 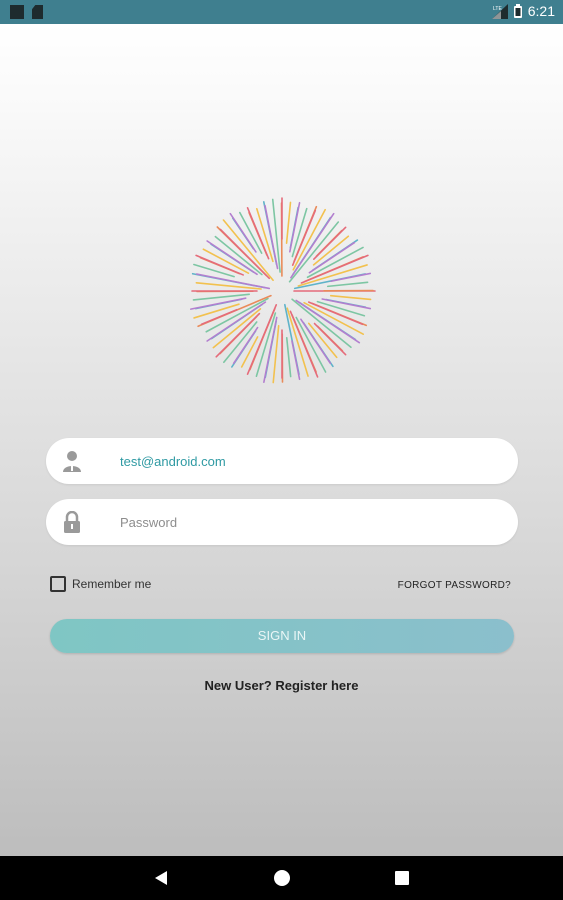 I want to click on email-field-container, so click(x=282, y=461).